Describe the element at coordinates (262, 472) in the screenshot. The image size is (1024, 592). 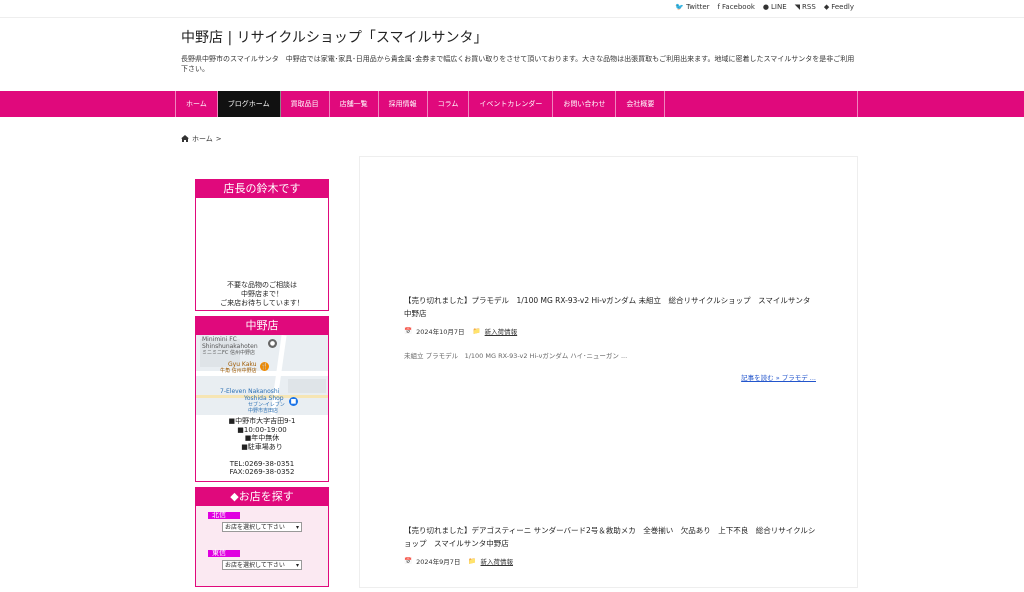
I see `store-fax: FAX:0269-38-0352` at that location.